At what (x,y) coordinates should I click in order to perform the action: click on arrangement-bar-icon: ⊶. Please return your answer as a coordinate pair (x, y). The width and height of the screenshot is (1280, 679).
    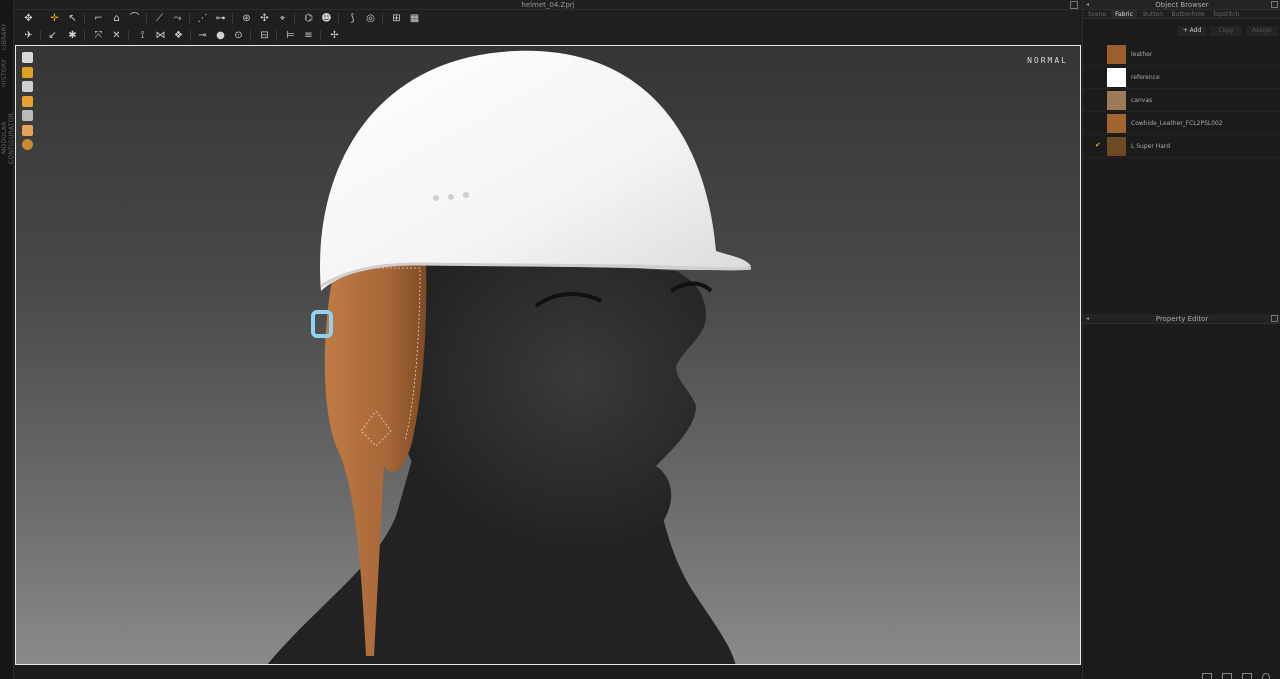
    Looking at the image, I should click on (220, 18).